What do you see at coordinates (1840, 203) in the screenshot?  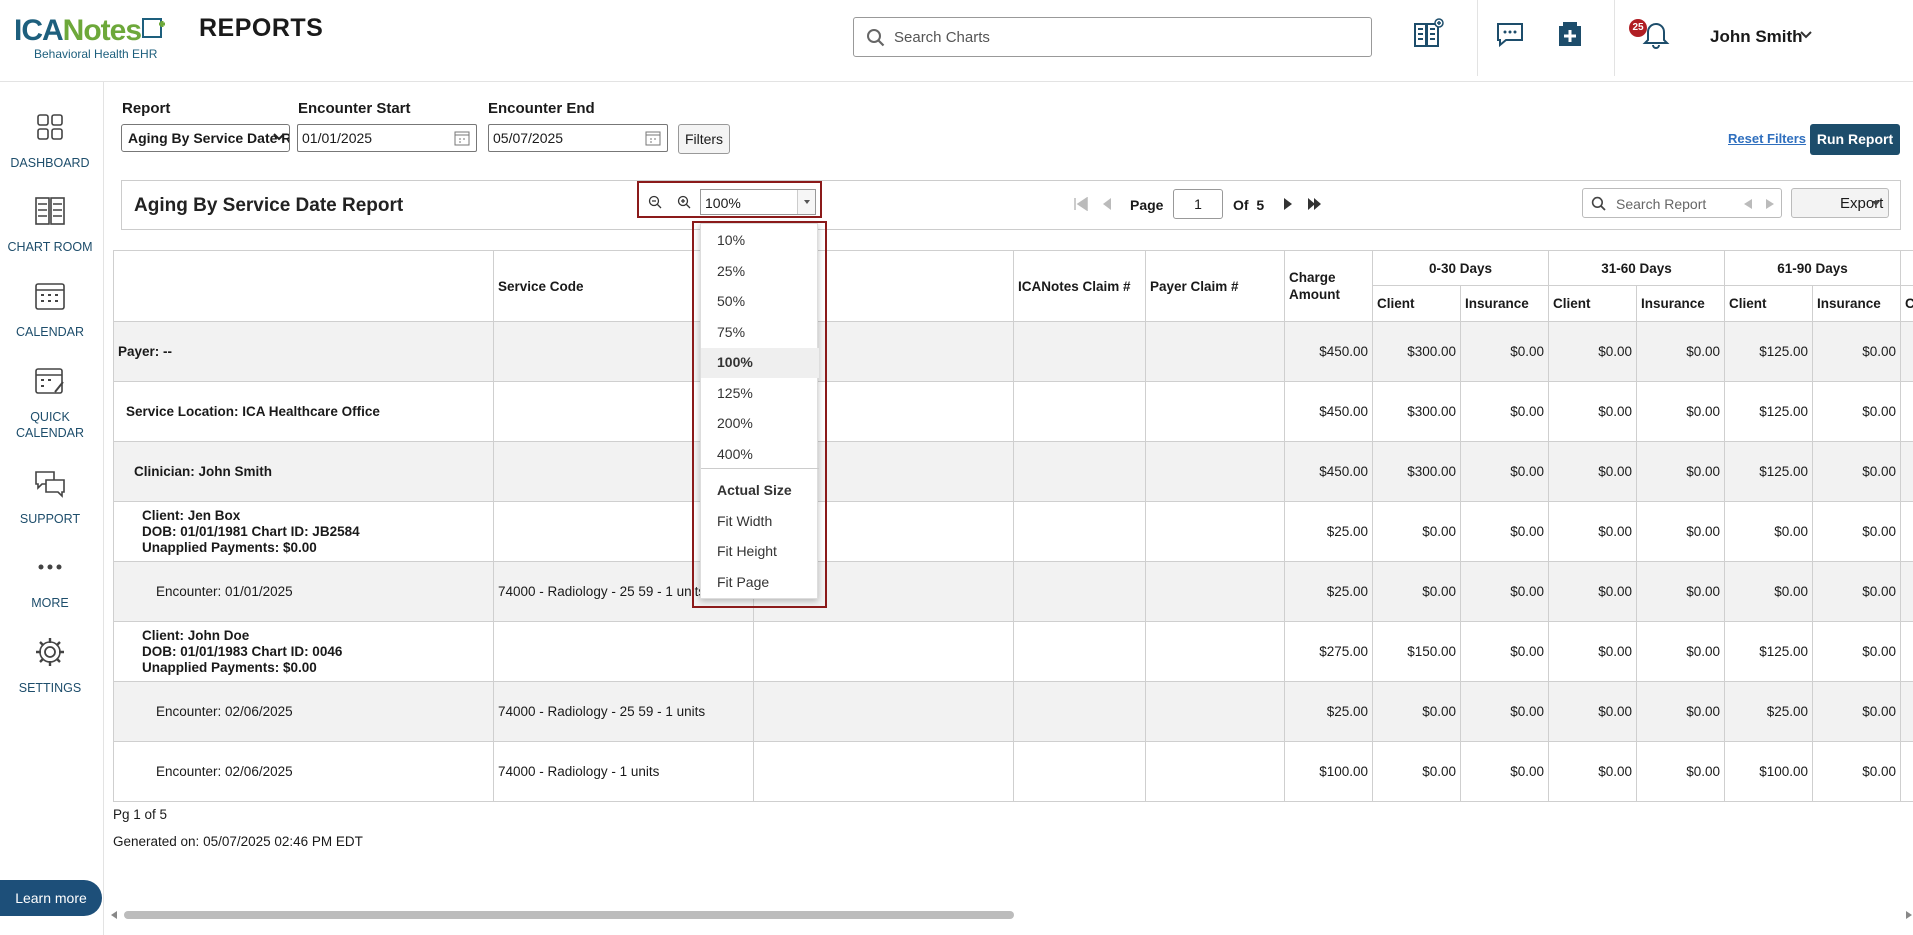 I see `export-button: Export` at bounding box center [1840, 203].